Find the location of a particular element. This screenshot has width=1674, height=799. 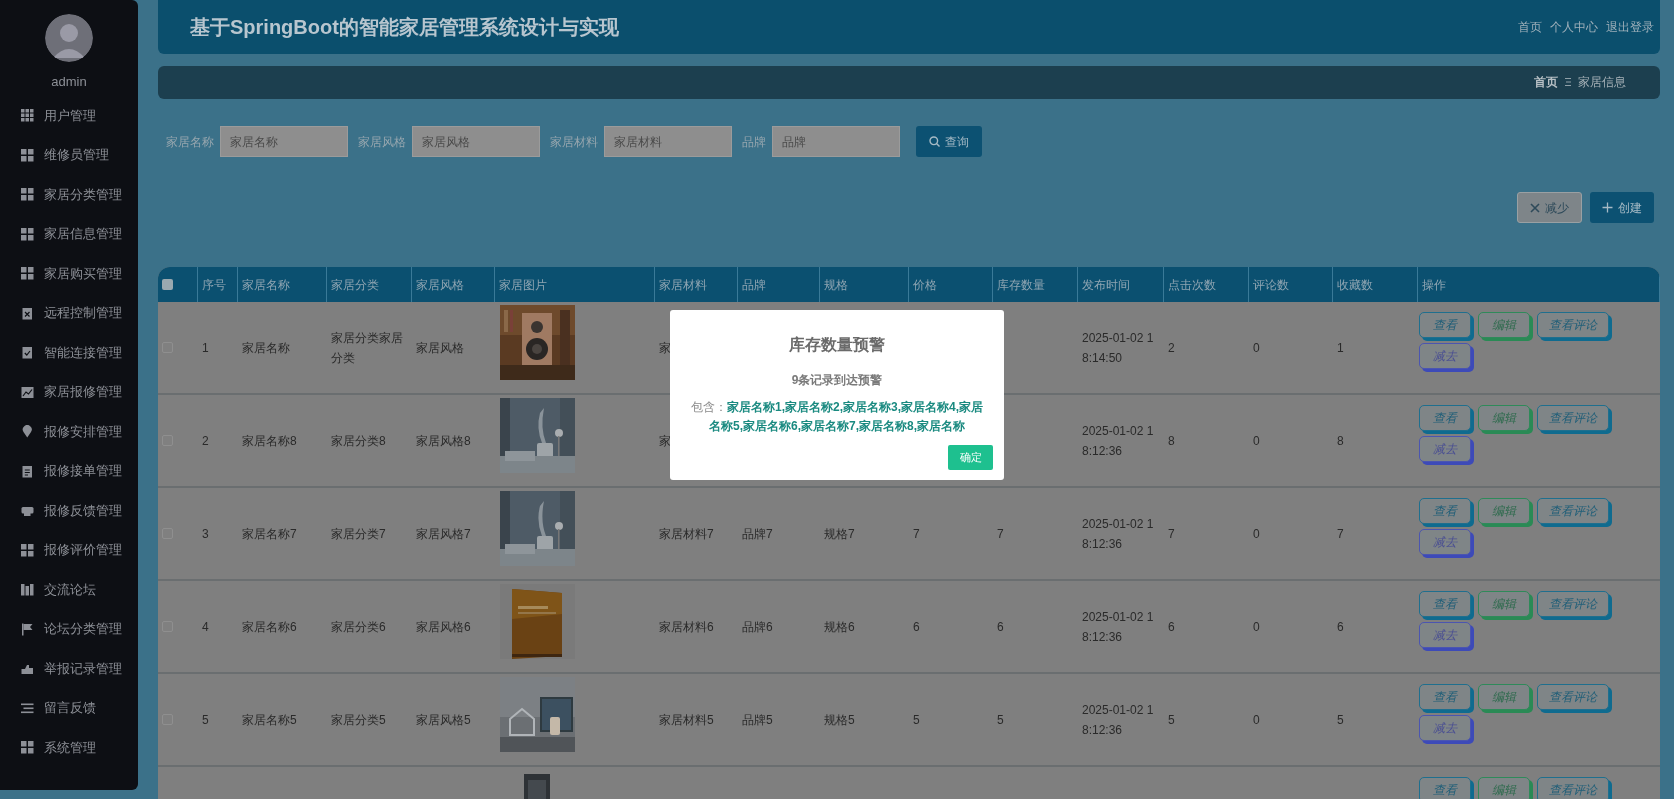

menu-item: 家居报修管理 is located at coordinates (83, 392).